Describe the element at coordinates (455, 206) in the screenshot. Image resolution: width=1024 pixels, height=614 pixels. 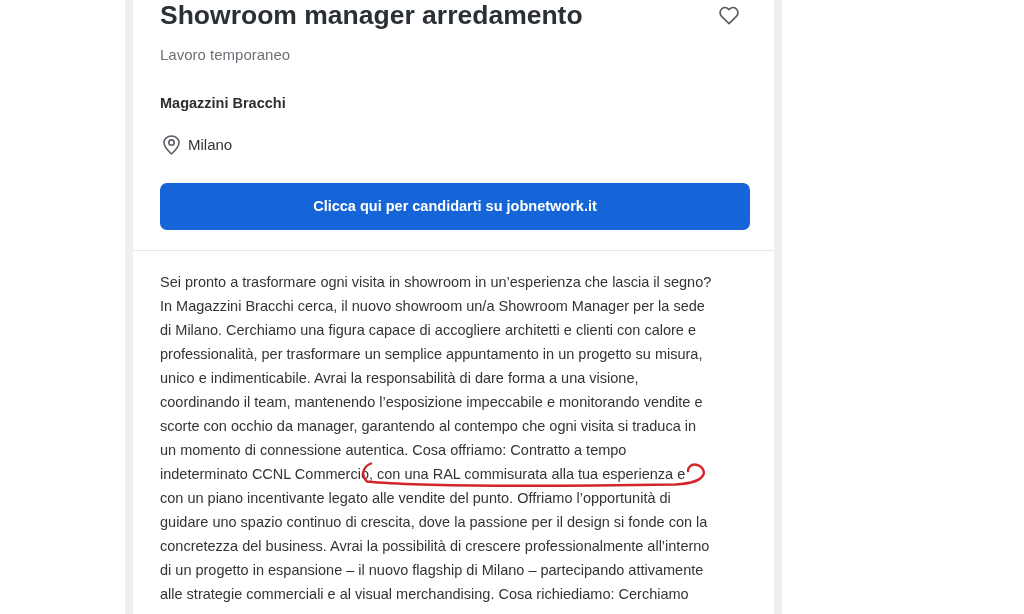
I see `apply-button: Clicca qui per candidarti su jobnetwork.it` at that location.